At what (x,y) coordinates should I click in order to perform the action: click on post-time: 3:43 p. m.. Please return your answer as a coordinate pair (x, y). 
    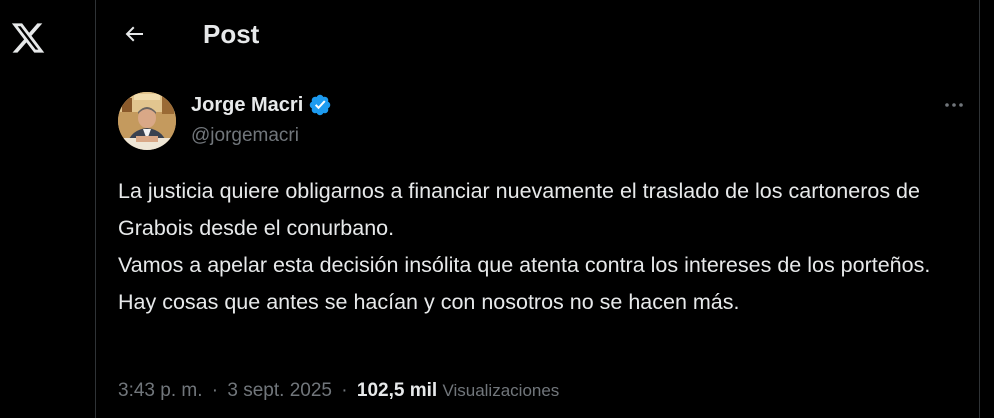
    Looking at the image, I should click on (160, 390).